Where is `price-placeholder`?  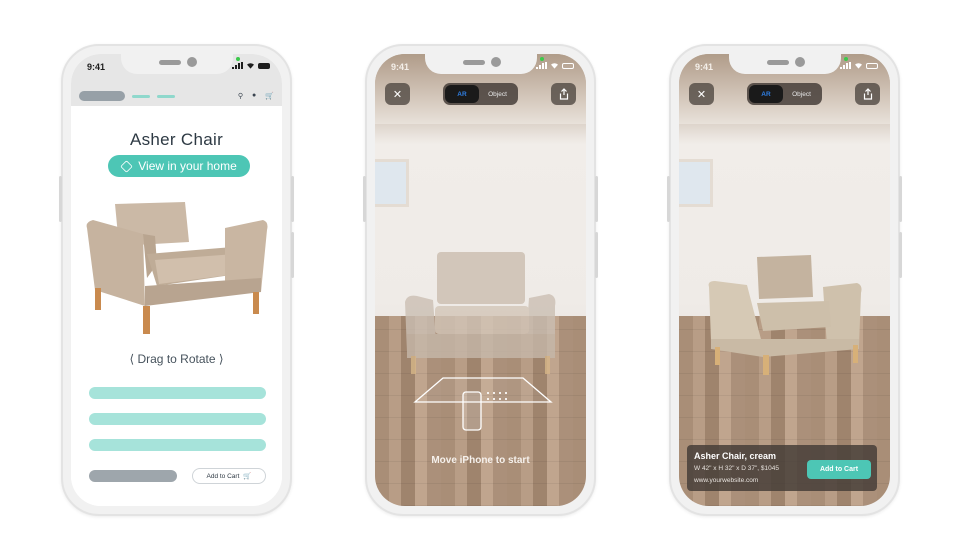
price-placeholder is located at coordinates (133, 476).